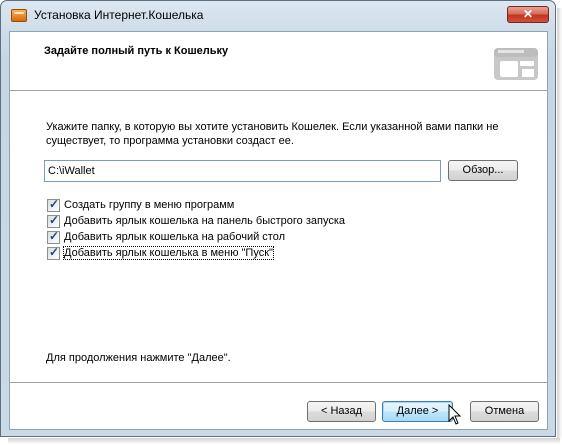  What do you see at coordinates (516, 64) in the screenshot?
I see `wallet-icon` at bounding box center [516, 64].